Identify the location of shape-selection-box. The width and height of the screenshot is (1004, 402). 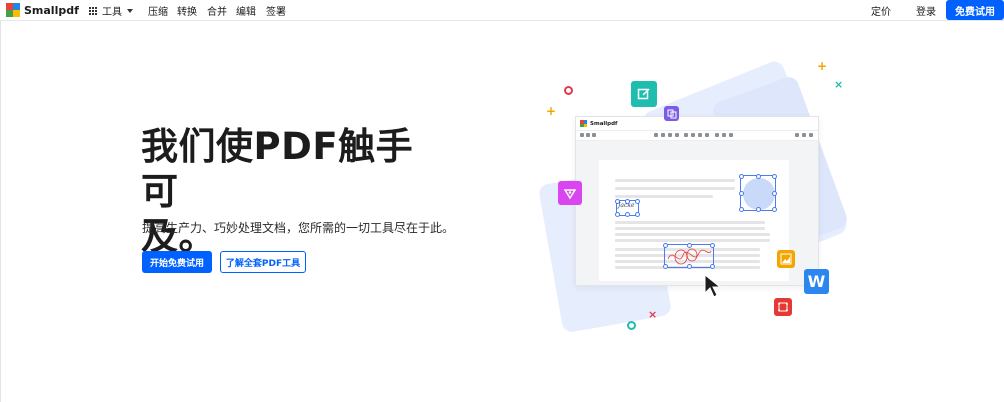
(758, 193).